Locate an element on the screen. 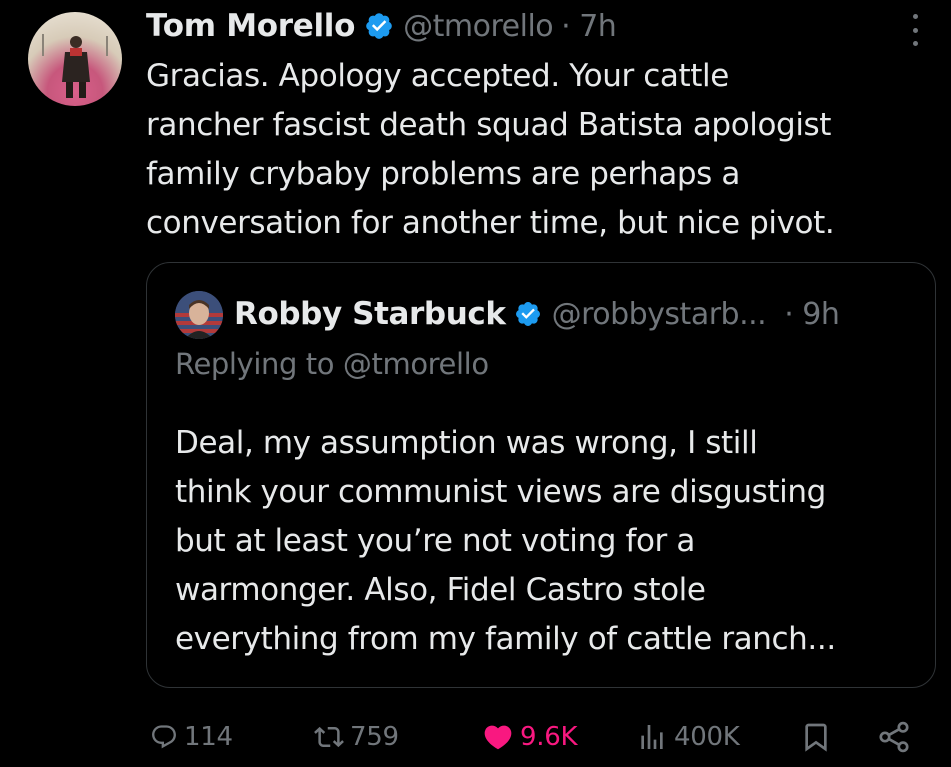 Image resolution: width=951 pixels, height=767 pixels. replying-to: Replying to @tmorello is located at coordinates (332, 364).